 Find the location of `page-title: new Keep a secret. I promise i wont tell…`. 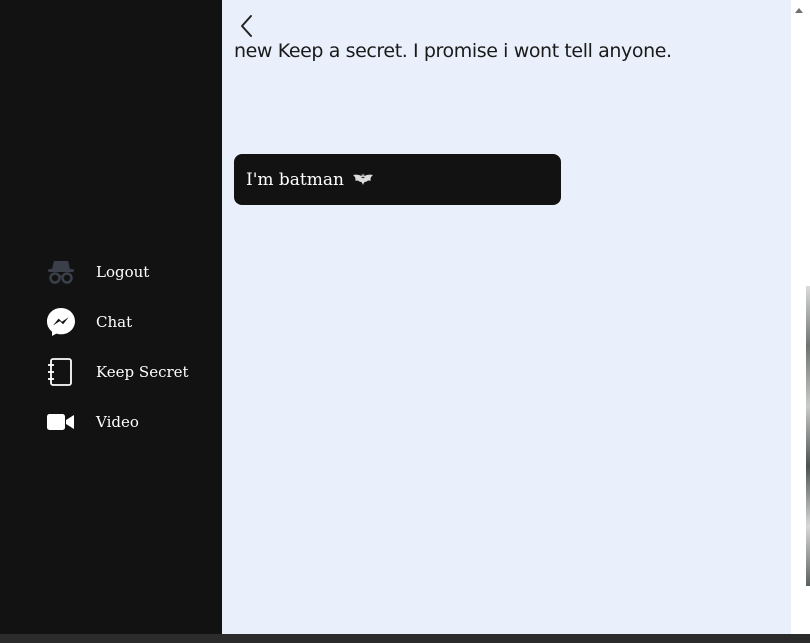

page-title: new Keep a secret. I promise i wont tell… is located at coordinates (453, 51).